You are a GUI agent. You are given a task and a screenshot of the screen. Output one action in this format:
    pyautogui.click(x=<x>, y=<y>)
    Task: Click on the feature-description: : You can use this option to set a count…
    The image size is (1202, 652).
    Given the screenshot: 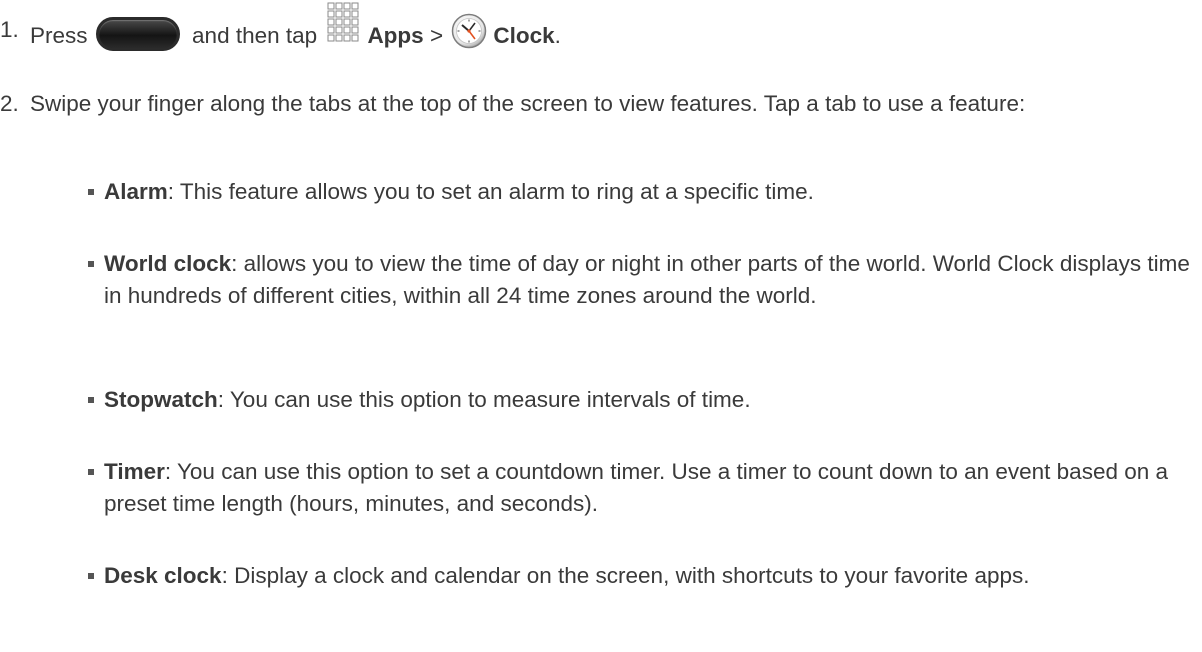 What is the action you would take?
    pyautogui.click(x=636, y=487)
    